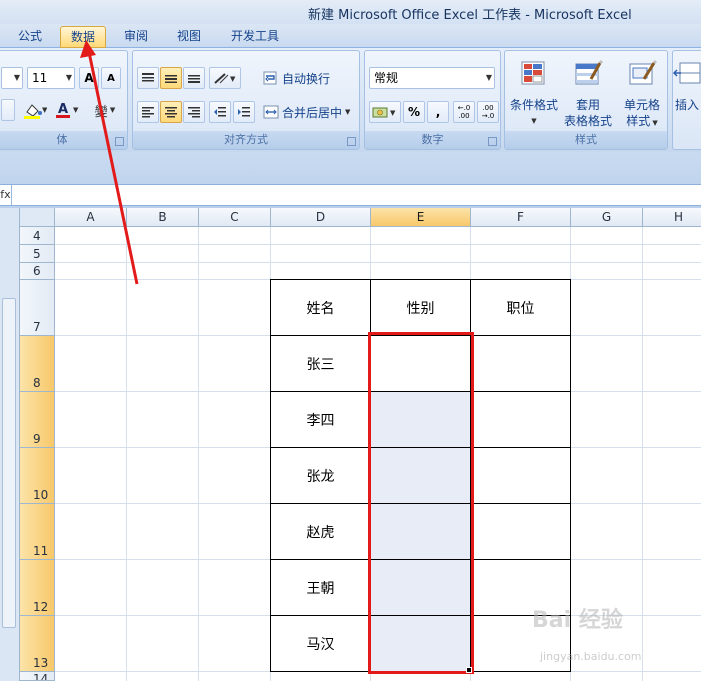  What do you see at coordinates (350, 195) in the screenshot?
I see `formula-bar: fx` at bounding box center [350, 195].